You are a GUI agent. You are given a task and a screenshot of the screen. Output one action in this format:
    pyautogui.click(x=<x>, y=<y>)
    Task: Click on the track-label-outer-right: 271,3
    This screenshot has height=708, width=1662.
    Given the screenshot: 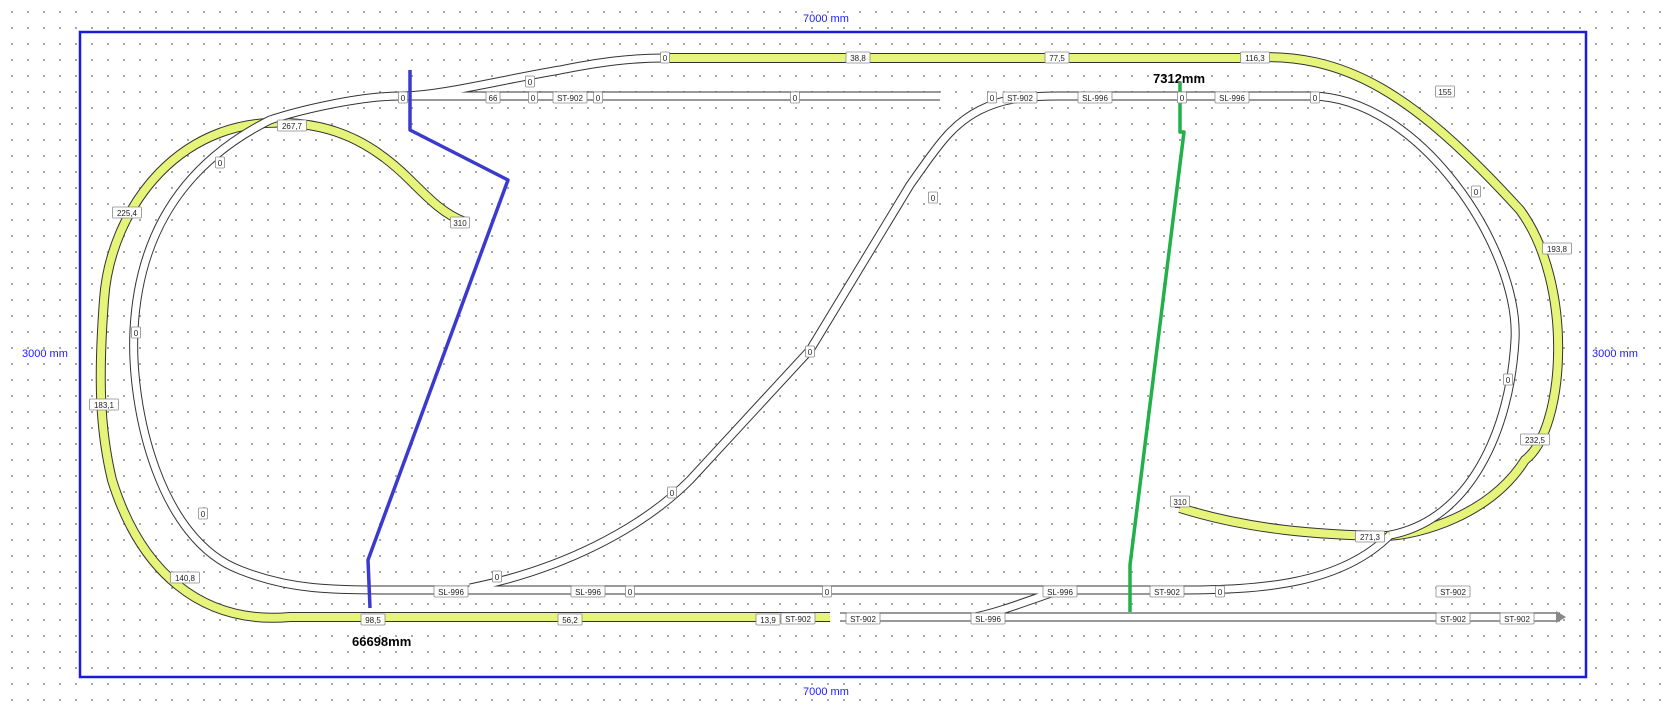 What is the action you would take?
    pyautogui.click(x=1370, y=536)
    